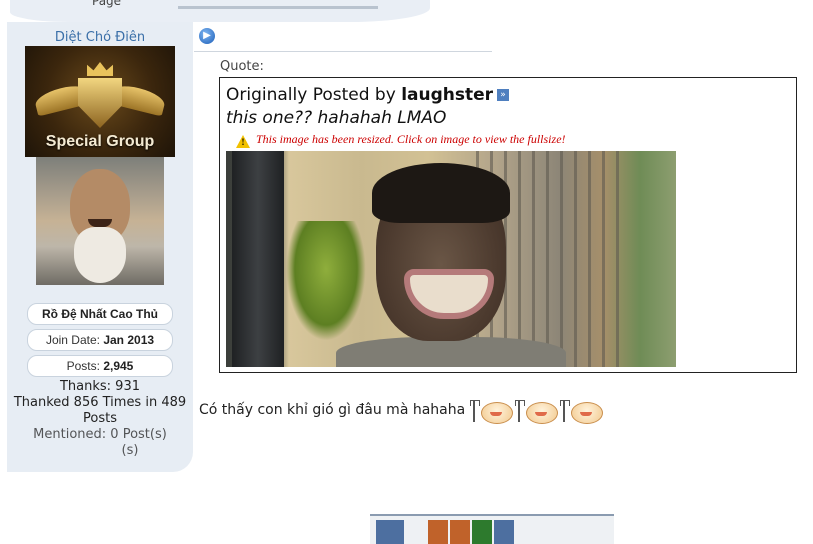  I want to click on view-post-icon: », so click(503, 95).